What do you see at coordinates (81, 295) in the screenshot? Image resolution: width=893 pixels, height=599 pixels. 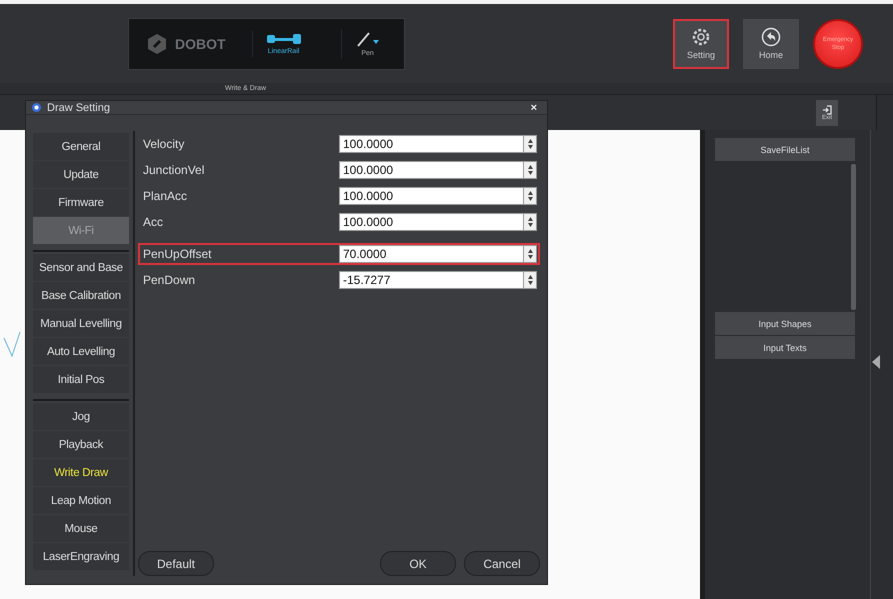 I see `nav-button: Base Calibration` at bounding box center [81, 295].